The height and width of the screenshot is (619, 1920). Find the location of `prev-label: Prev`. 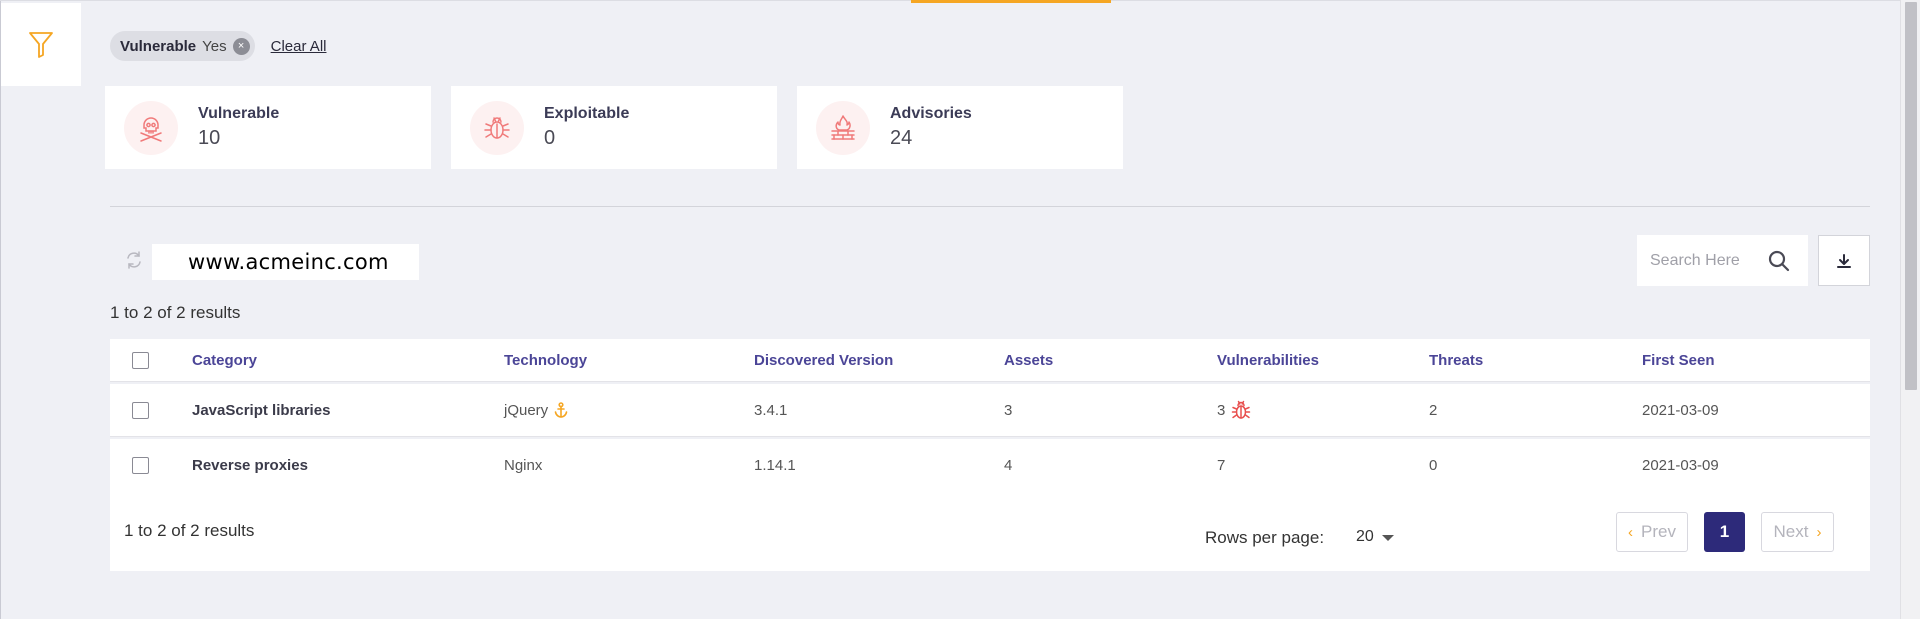

prev-label: Prev is located at coordinates (1658, 531).